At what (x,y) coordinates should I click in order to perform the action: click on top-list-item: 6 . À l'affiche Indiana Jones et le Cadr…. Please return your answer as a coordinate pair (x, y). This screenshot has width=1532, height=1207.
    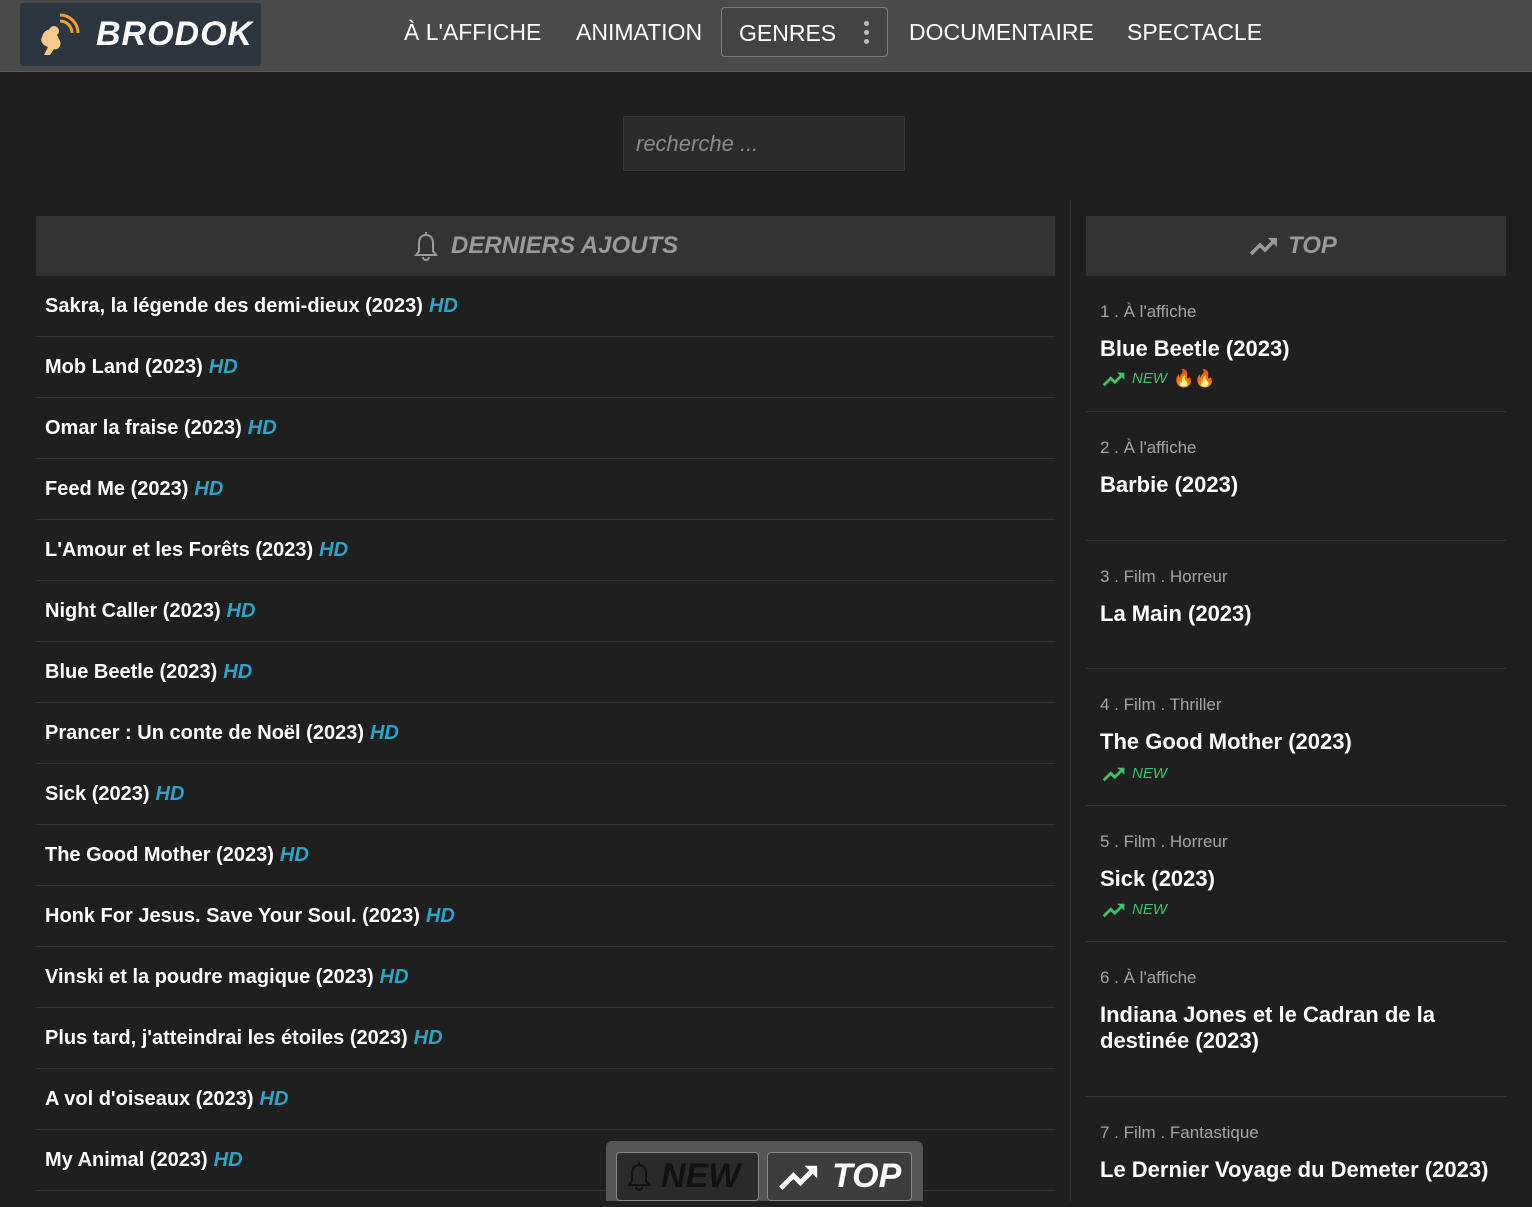
    Looking at the image, I should click on (1296, 1019).